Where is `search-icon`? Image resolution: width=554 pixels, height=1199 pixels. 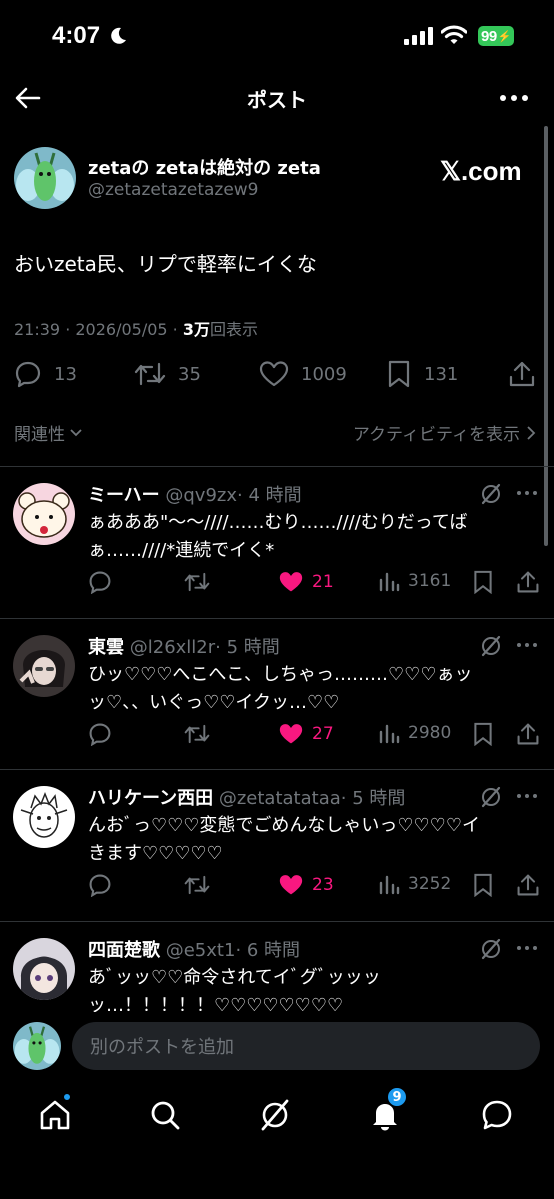
search-icon is located at coordinates (166, 1115).